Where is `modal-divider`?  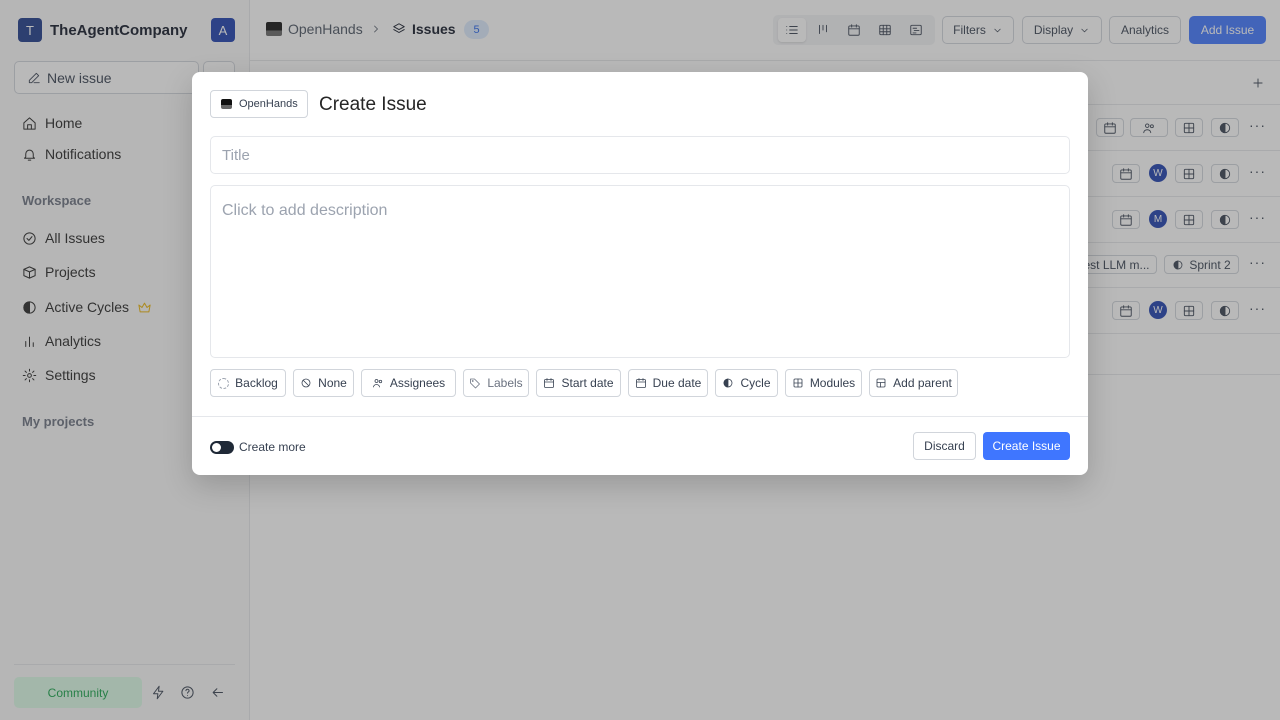
modal-divider is located at coordinates (640, 416).